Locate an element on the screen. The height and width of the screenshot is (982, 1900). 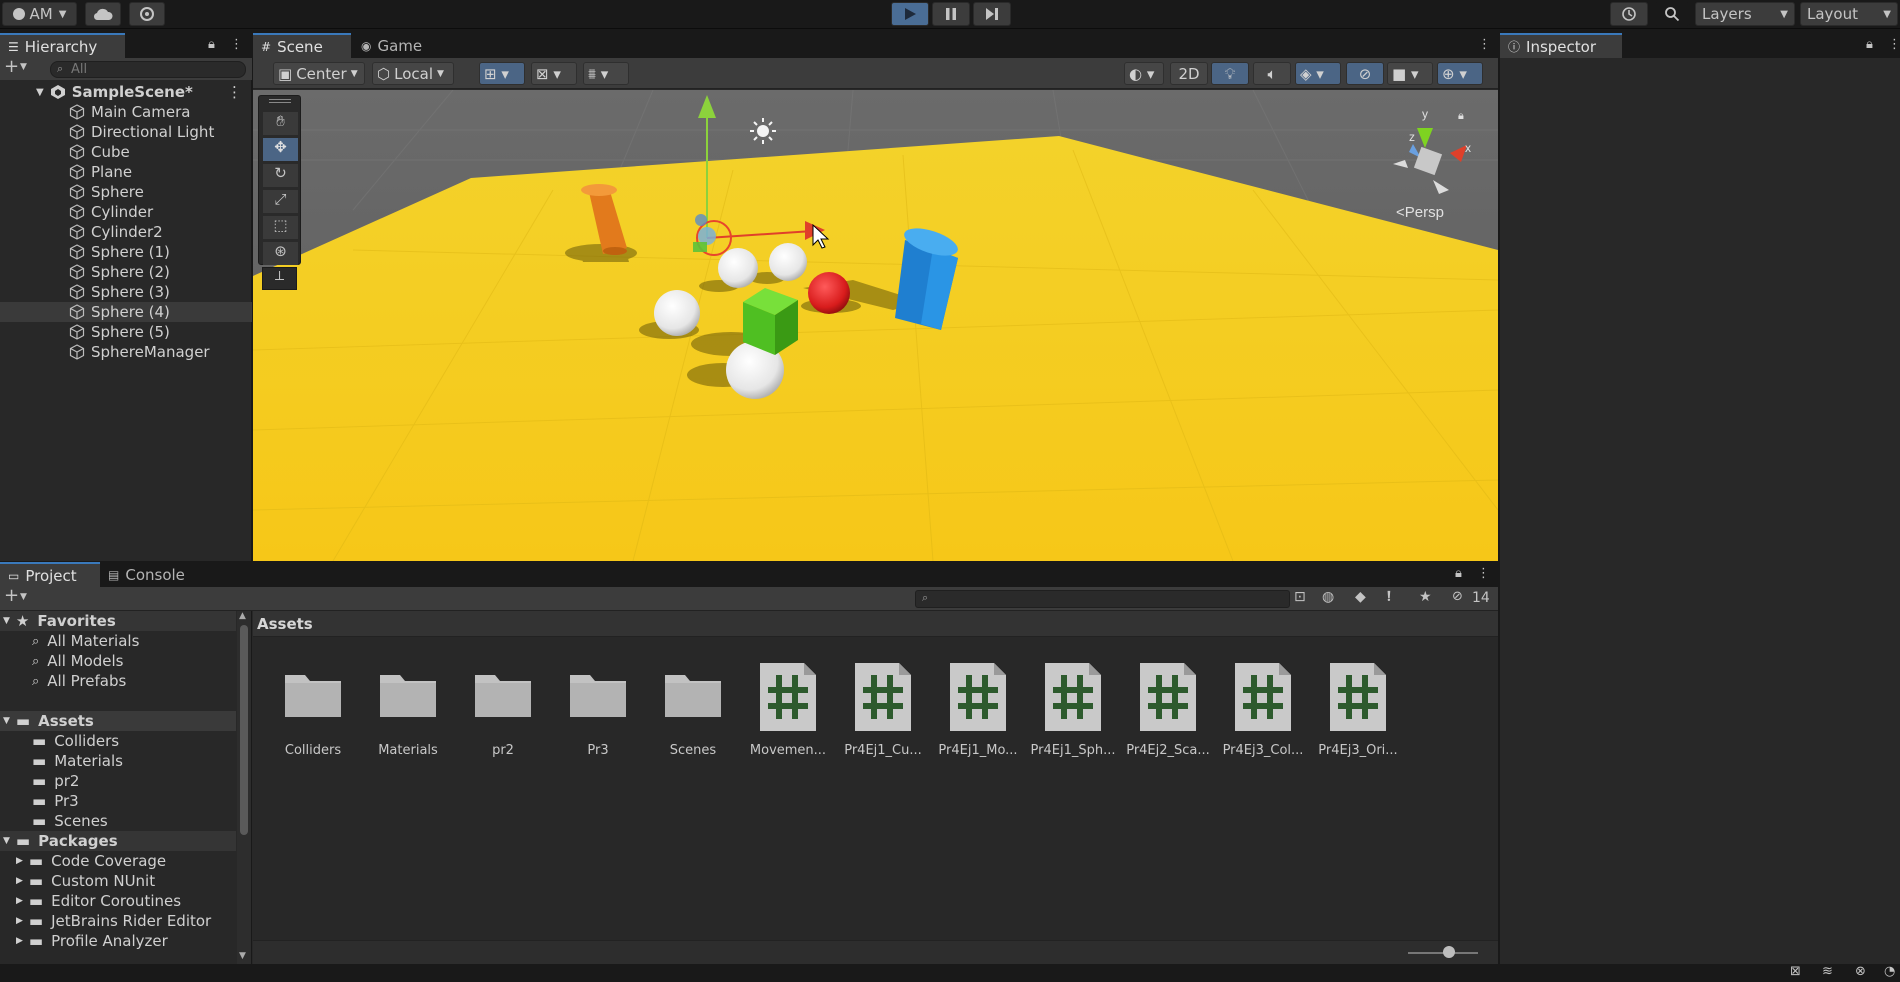
tree-package-item: ▶ ▬ JetBrains Rider Editor is located at coordinates (118, 921).